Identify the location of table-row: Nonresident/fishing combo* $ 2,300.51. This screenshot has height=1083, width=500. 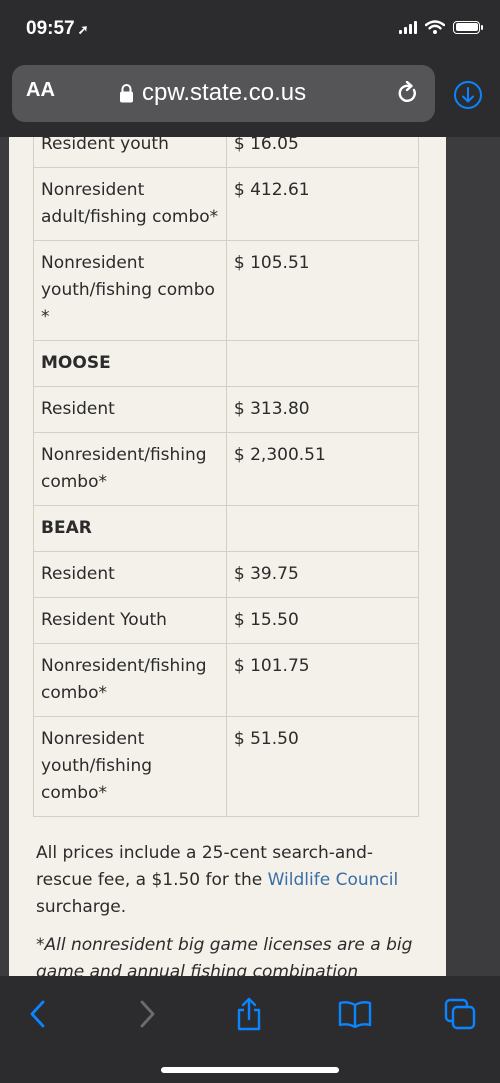
(226, 469).